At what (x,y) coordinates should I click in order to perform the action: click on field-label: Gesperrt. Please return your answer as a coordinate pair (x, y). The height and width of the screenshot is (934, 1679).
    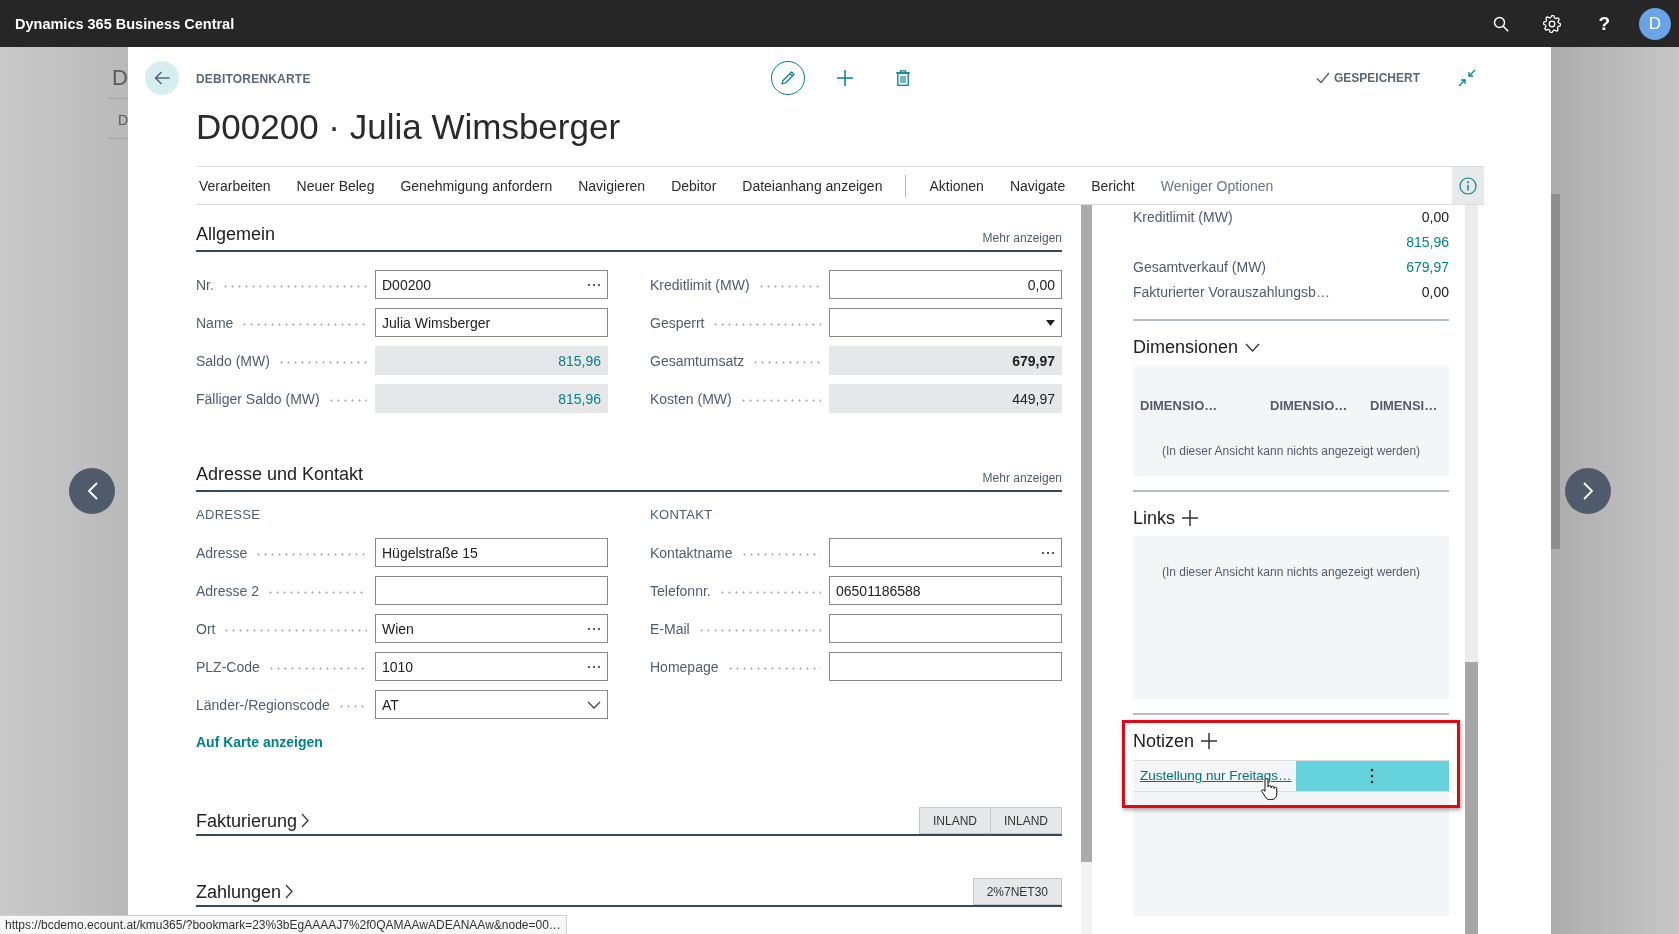
    Looking at the image, I should click on (677, 322).